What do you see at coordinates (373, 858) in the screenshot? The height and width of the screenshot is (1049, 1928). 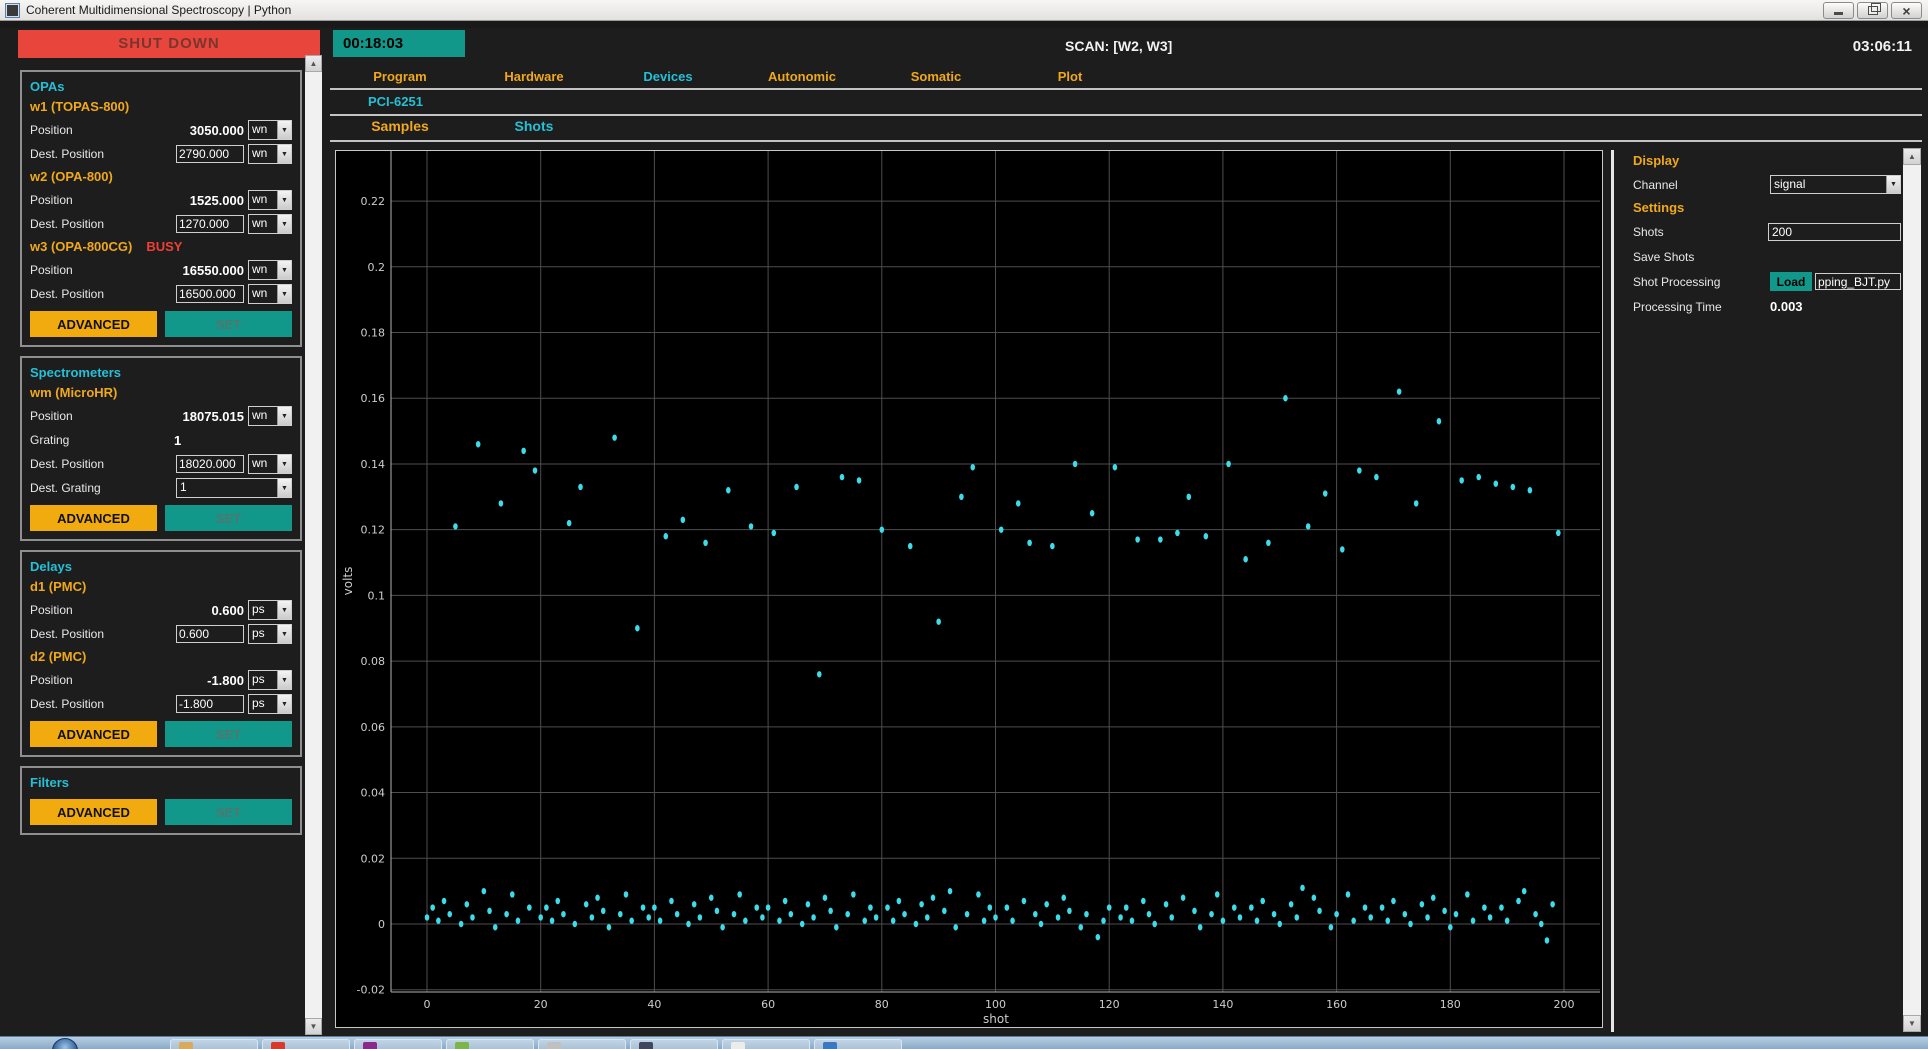 I see `svg-text: 0.02` at bounding box center [373, 858].